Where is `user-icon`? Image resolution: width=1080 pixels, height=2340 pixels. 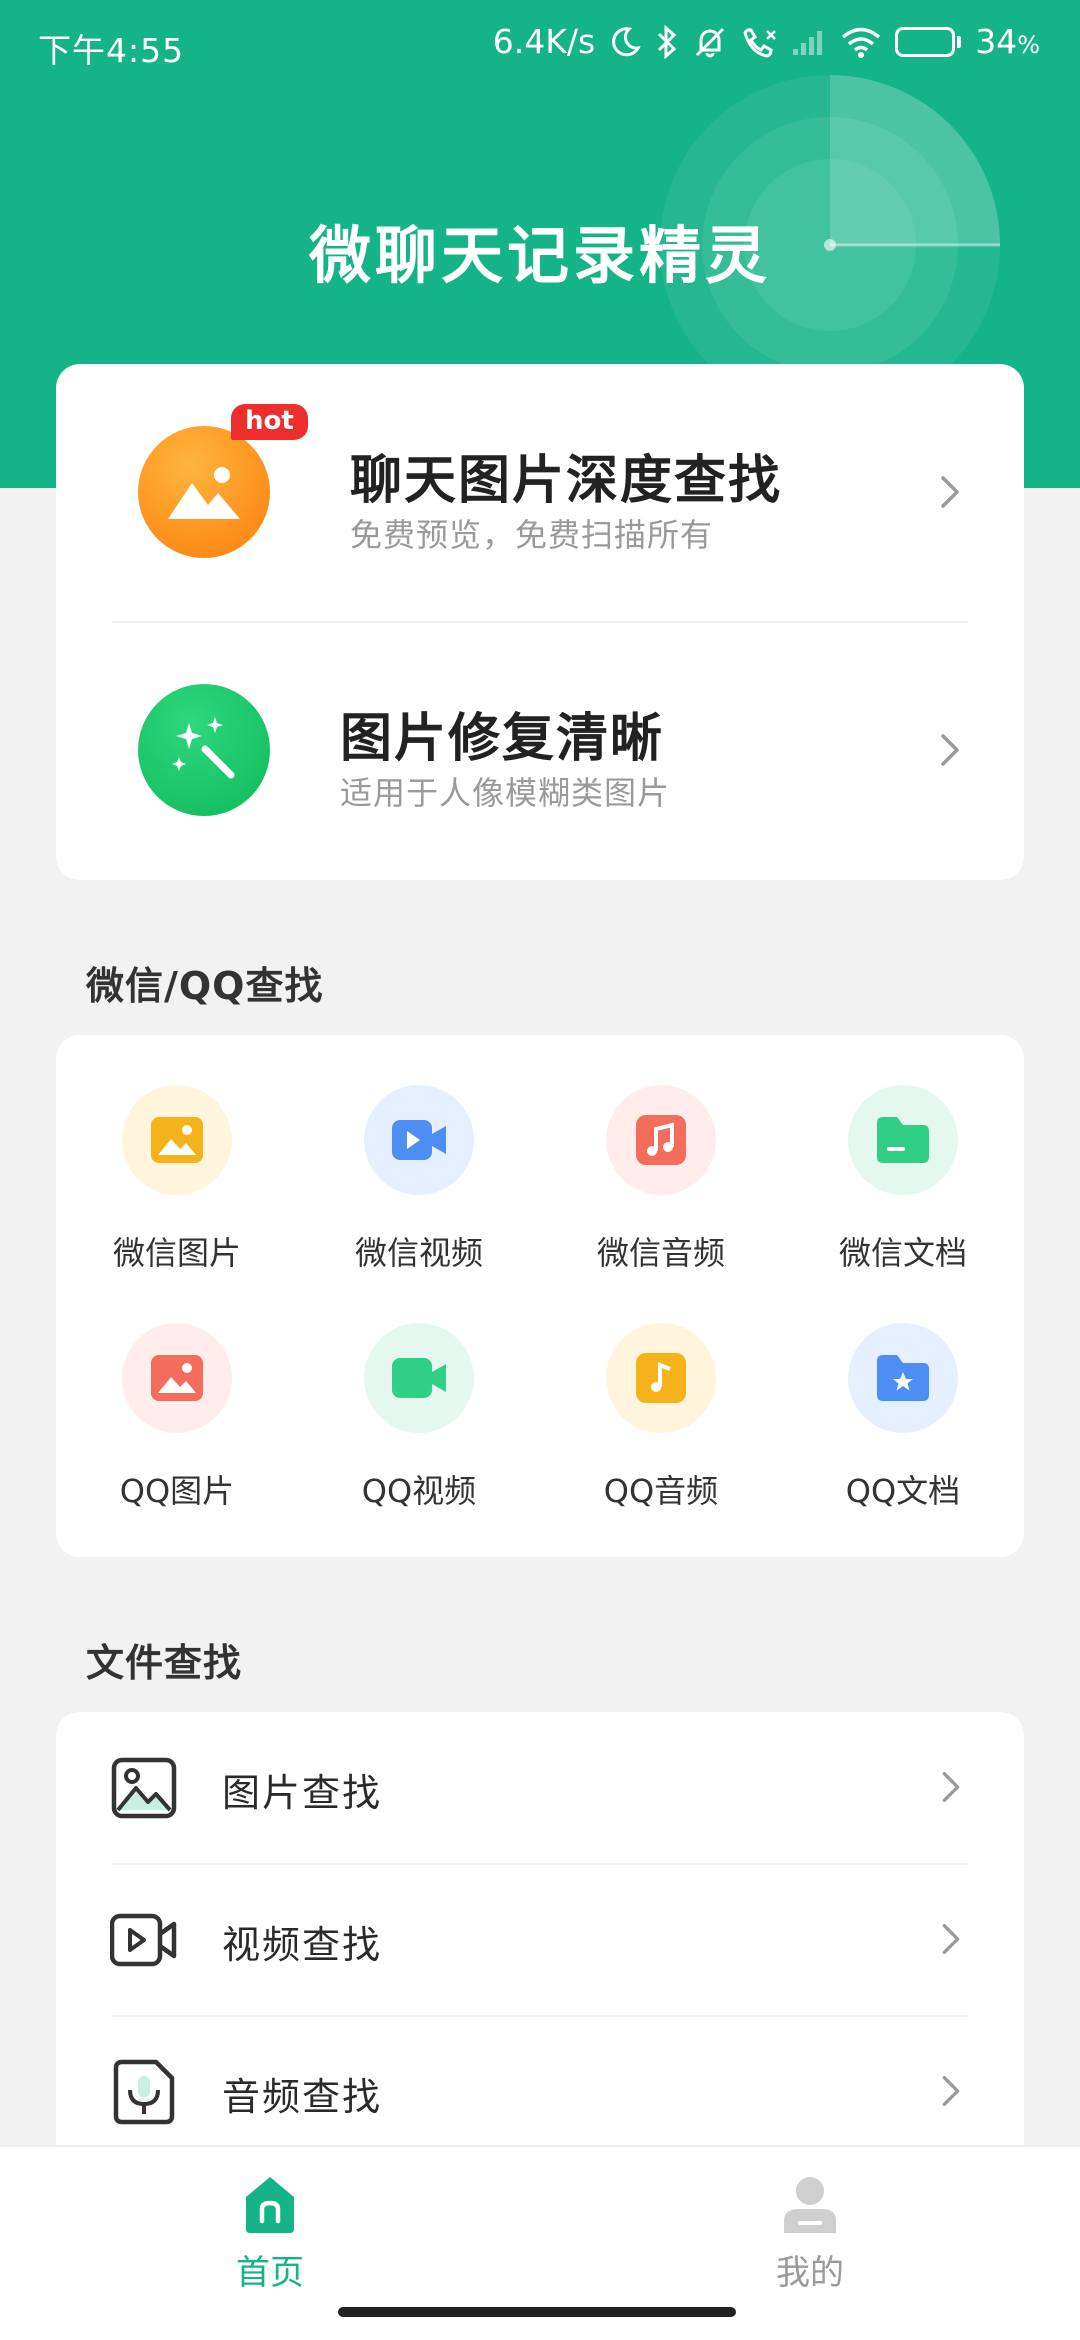
user-icon is located at coordinates (810, 2205).